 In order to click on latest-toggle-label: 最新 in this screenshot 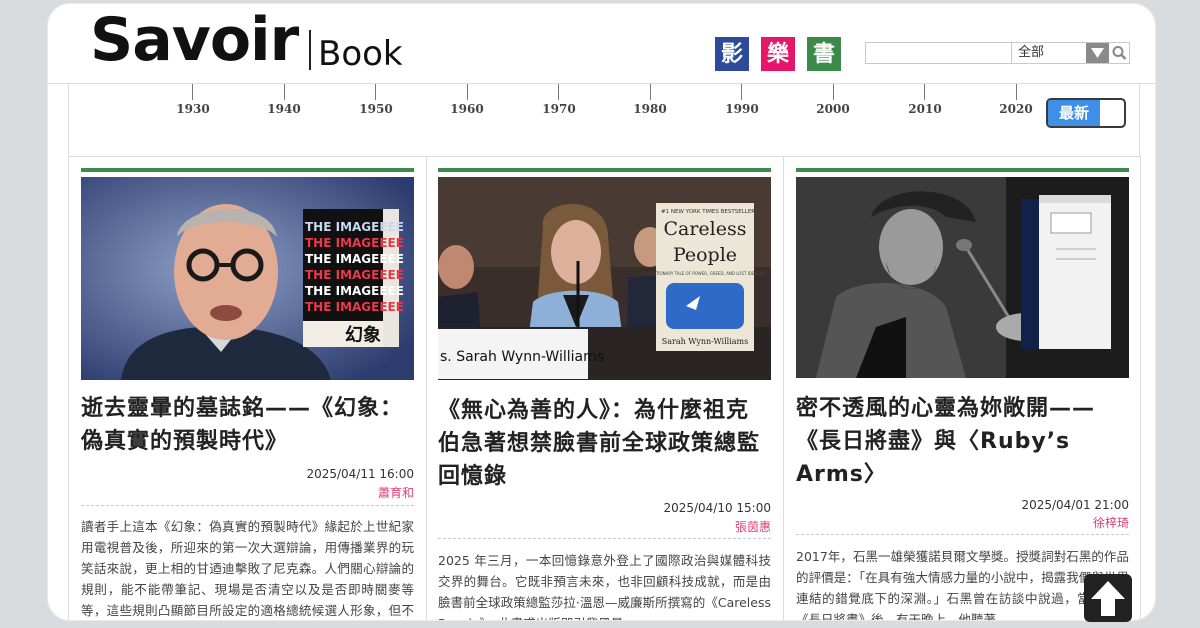, I will do `click(1074, 113)`.